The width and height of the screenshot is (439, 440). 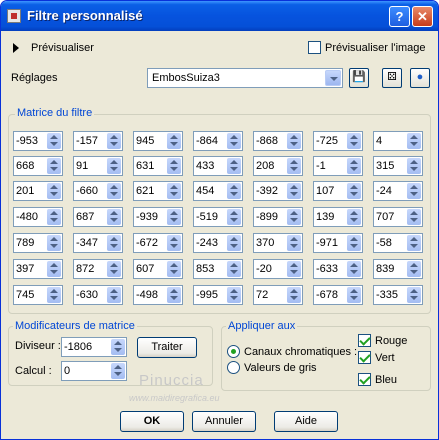 What do you see at coordinates (118, 371) in the screenshot?
I see `bias-stepper-icon` at bounding box center [118, 371].